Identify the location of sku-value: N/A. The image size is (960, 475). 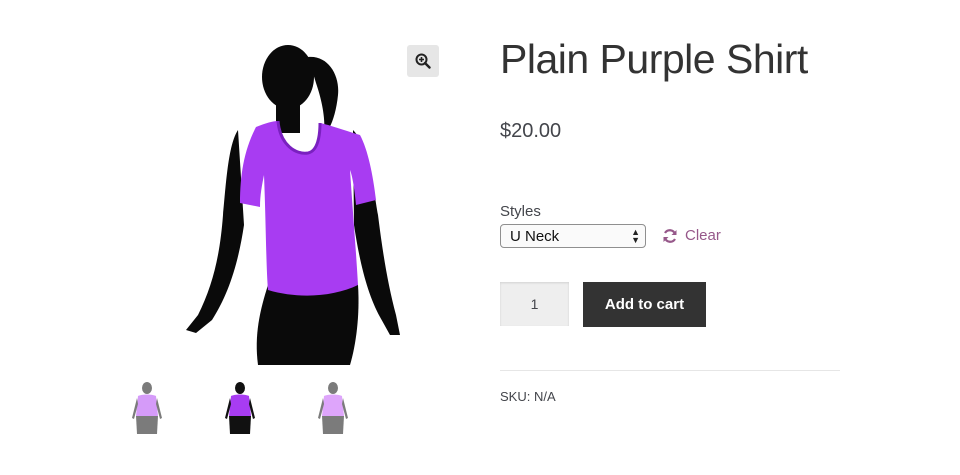
(544, 396).